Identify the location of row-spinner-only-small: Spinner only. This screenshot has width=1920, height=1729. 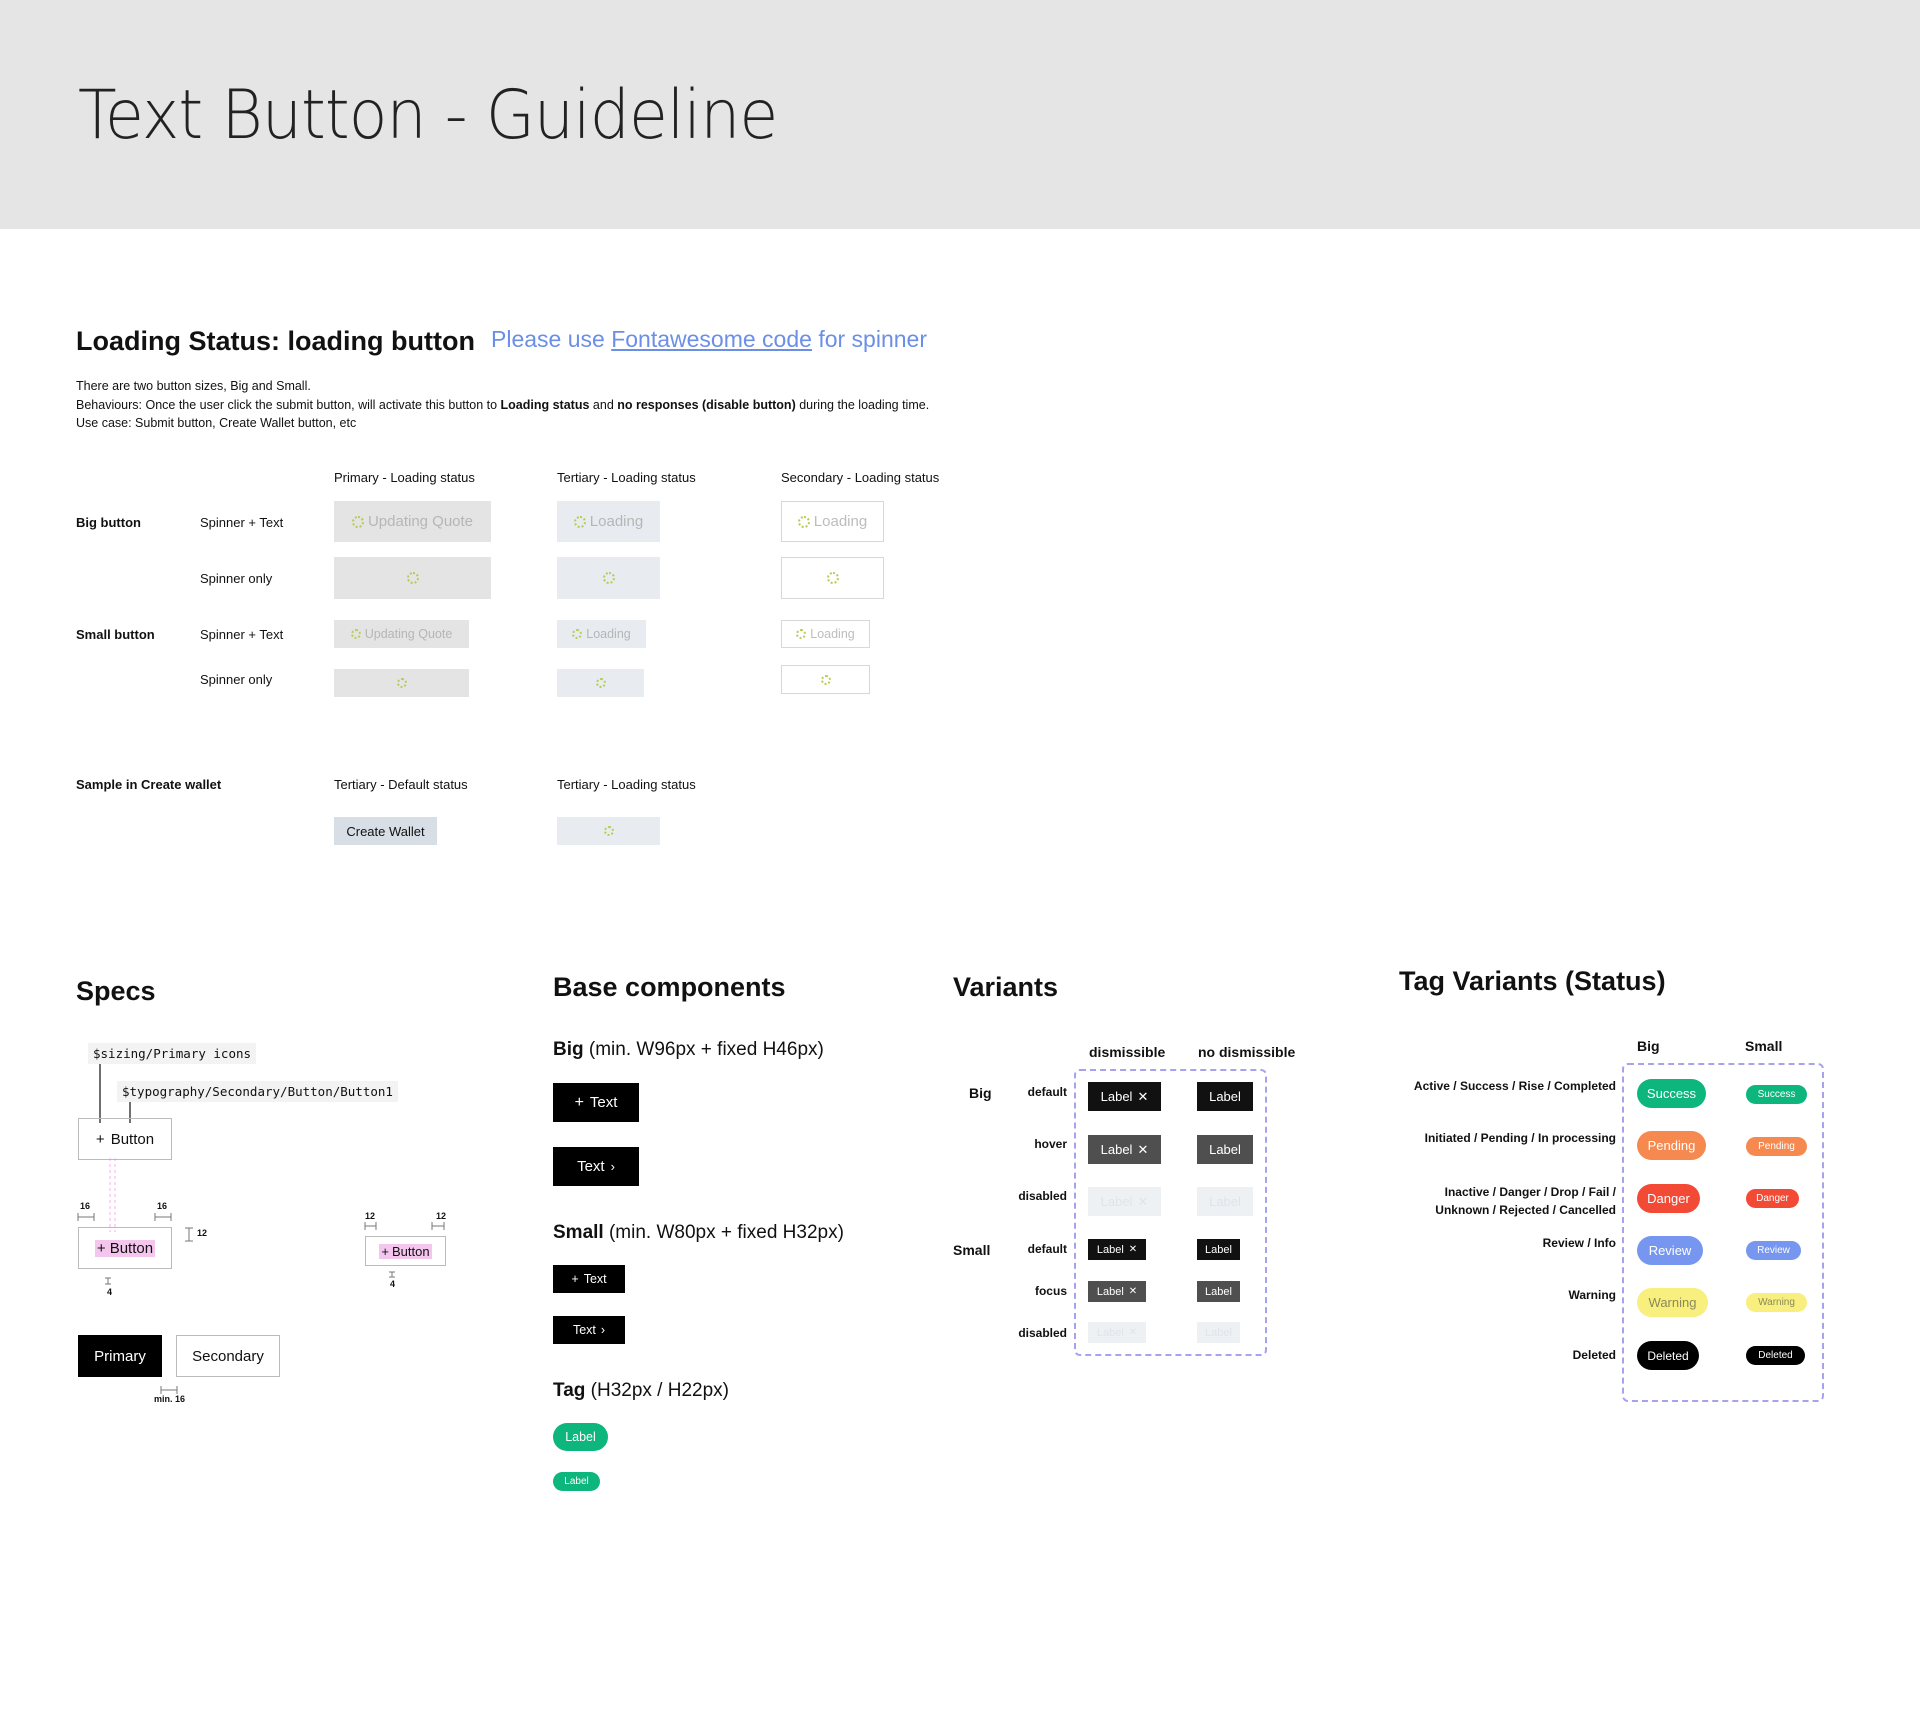
(236, 679).